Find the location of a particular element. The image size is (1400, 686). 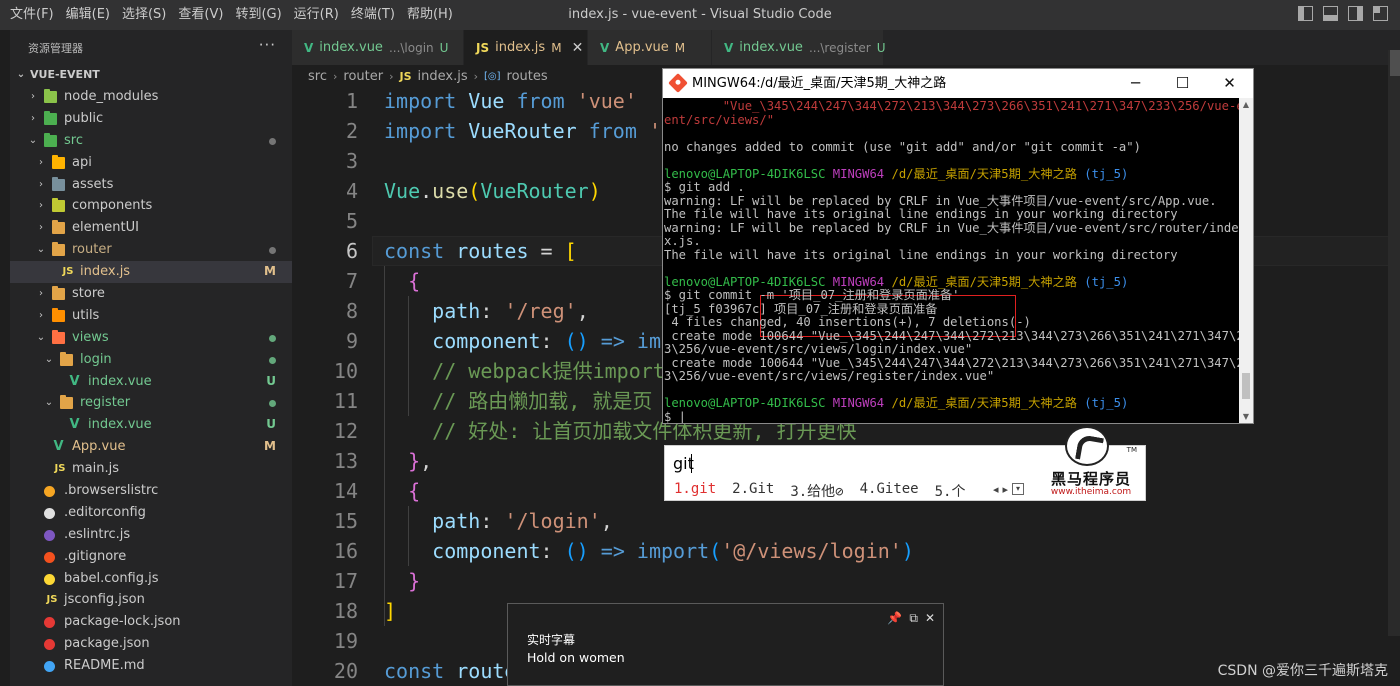

menu-item: 转到(G) is located at coordinates (258, 15).